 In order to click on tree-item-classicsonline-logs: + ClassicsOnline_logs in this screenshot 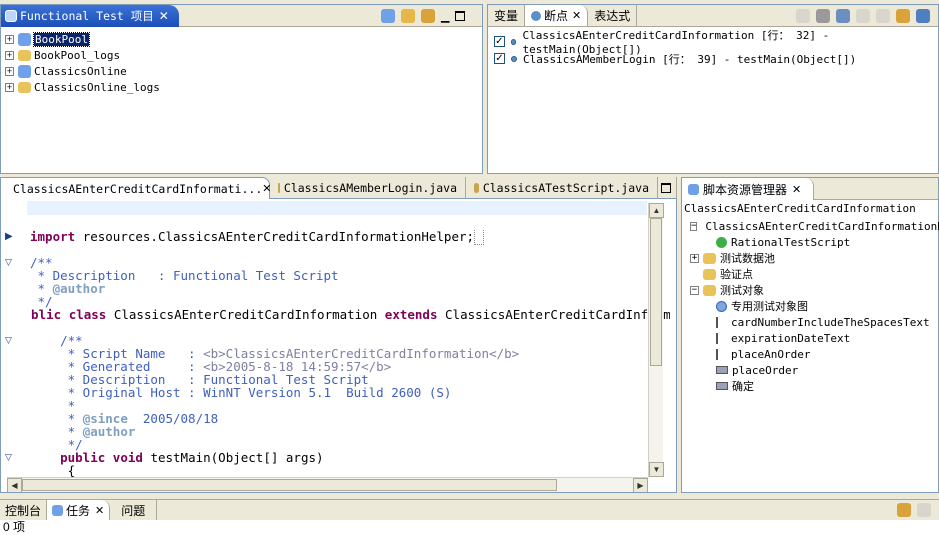, I will do `click(82, 87)`.